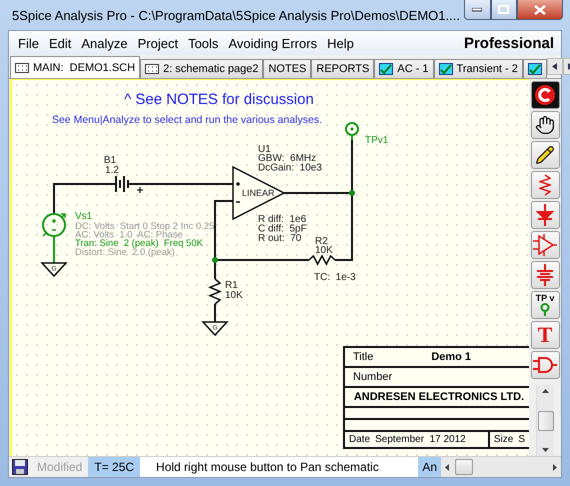 The height and width of the screenshot is (486, 570). What do you see at coordinates (287, 68) in the screenshot?
I see `tab: NOTES` at bounding box center [287, 68].